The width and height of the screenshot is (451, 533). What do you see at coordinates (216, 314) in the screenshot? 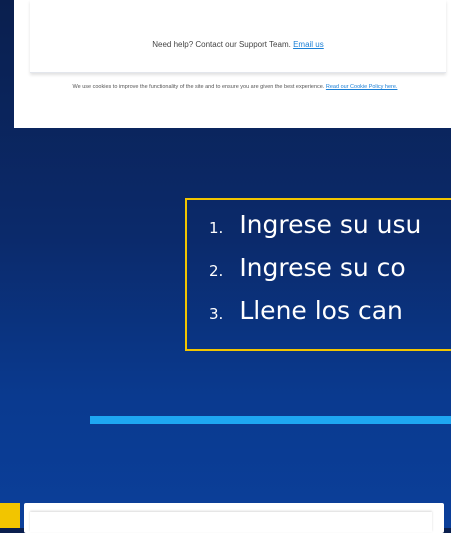
I see `step-number: 3.` at bounding box center [216, 314].